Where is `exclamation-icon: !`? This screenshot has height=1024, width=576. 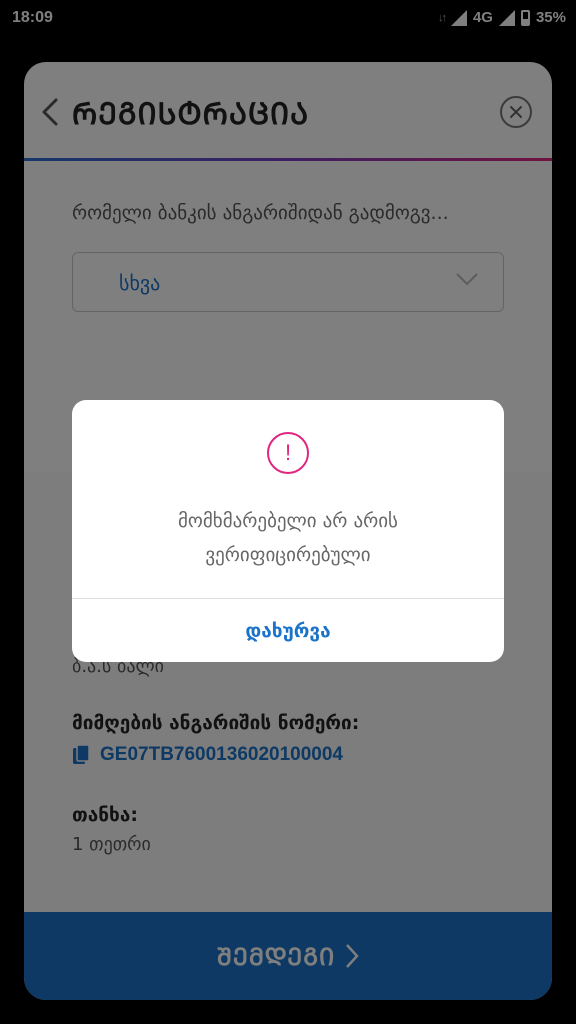
exclamation-icon: ! is located at coordinates (288, 453).